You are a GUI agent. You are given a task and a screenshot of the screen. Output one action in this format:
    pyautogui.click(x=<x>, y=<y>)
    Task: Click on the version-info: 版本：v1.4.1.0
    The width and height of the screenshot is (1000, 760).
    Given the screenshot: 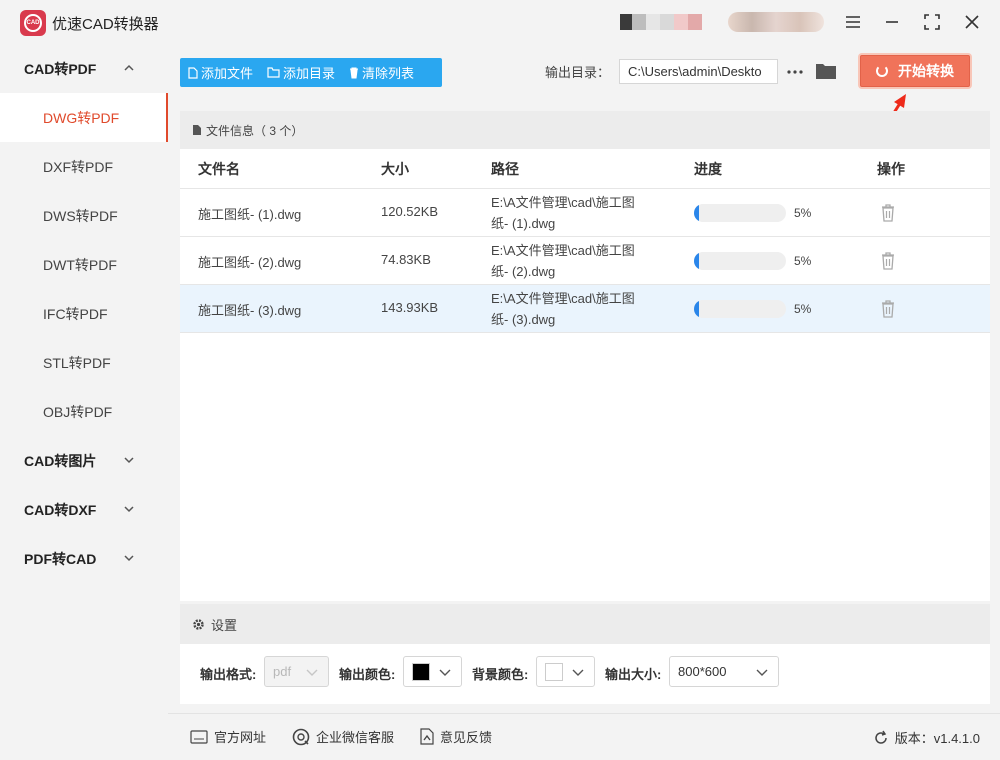 What is the action you would take?
    pyautogui.click(x=926, y=737)
    